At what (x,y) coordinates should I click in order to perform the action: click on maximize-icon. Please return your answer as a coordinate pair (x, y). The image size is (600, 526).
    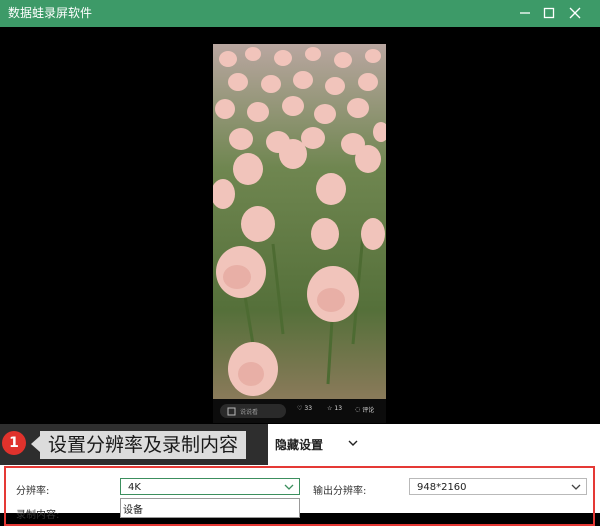
    Looking at the image, I should click on (549, 13).